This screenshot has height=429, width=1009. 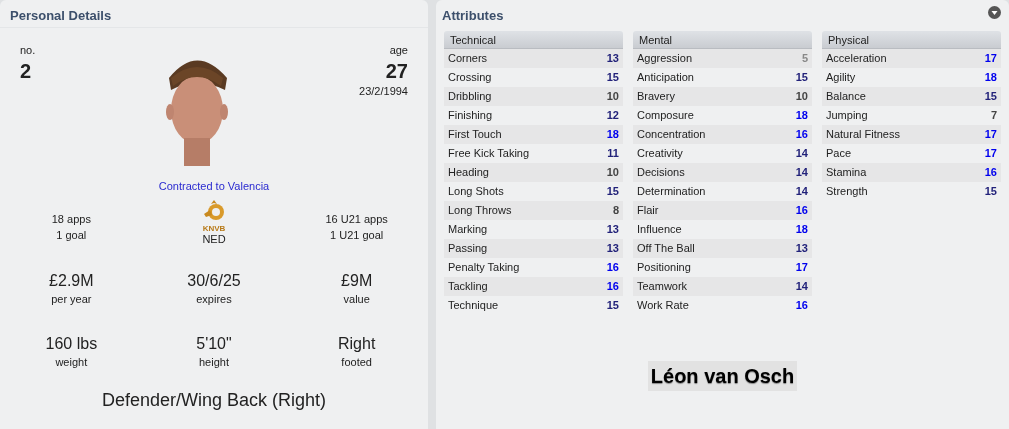 I want to click on fact-label: value, so click(x=356, y=298).